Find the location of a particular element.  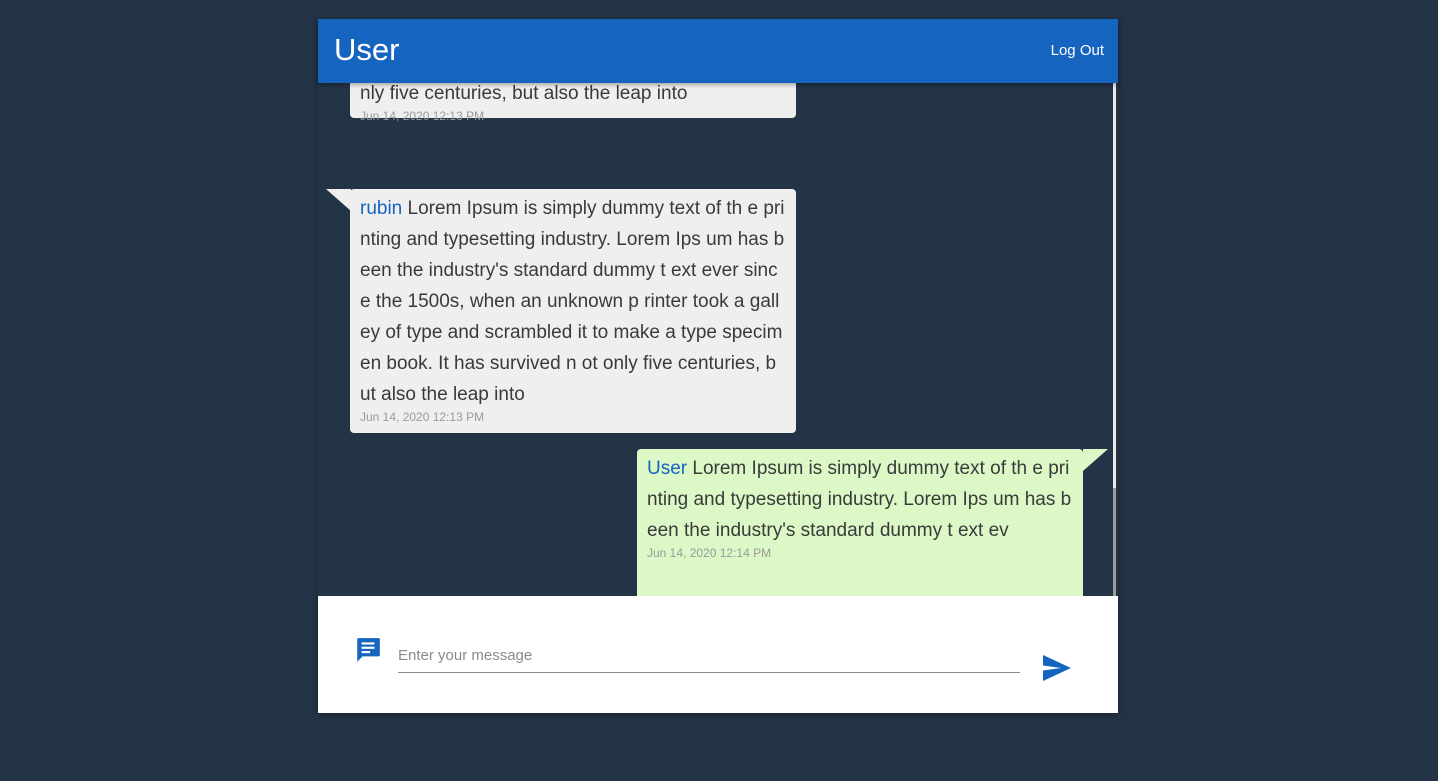

message-composer is located at coordinates (718, 654).